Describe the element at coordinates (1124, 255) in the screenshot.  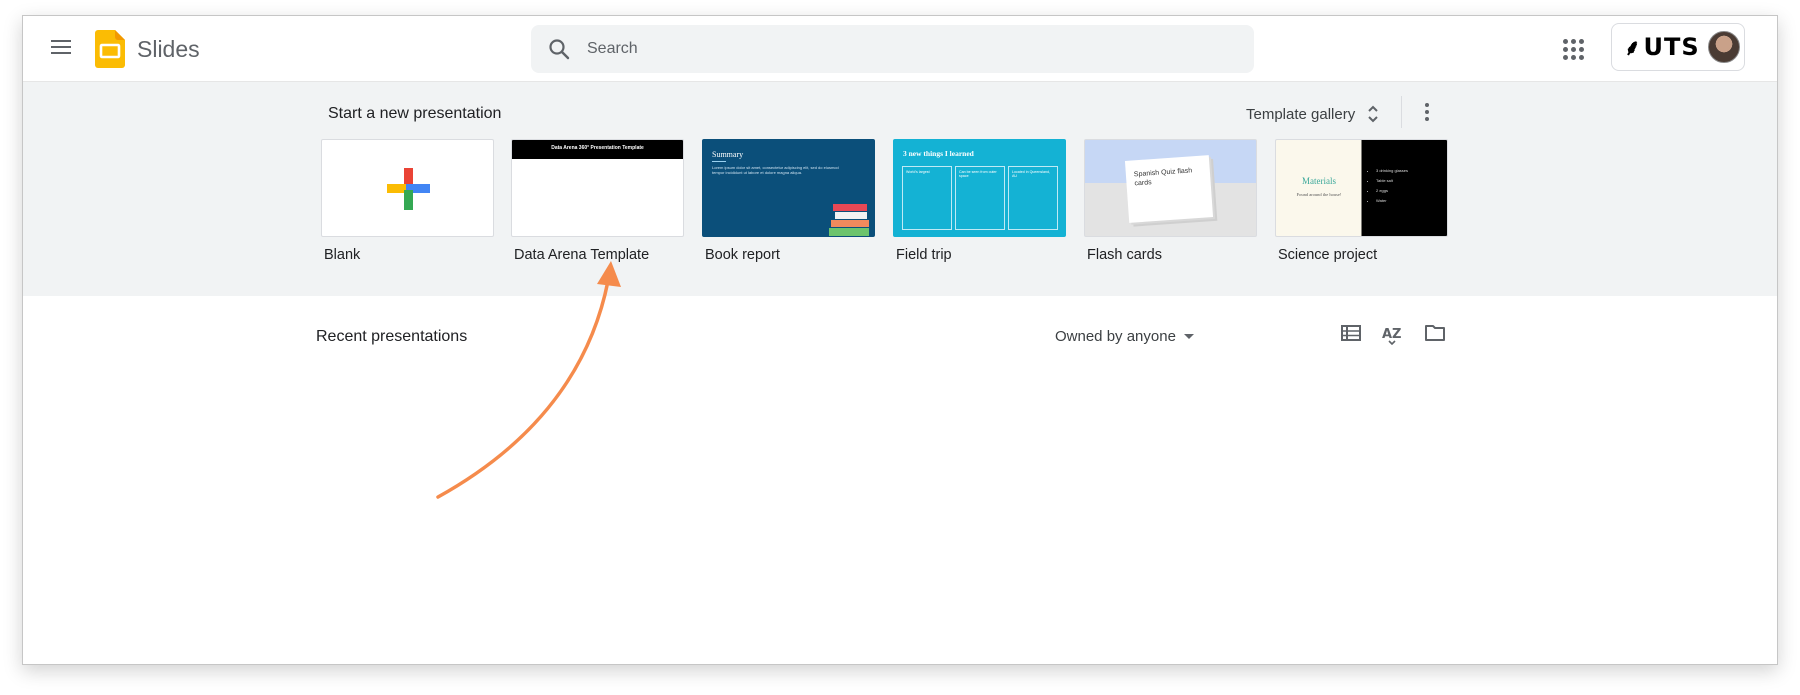
I see `template-label: Flash cards` at that location.